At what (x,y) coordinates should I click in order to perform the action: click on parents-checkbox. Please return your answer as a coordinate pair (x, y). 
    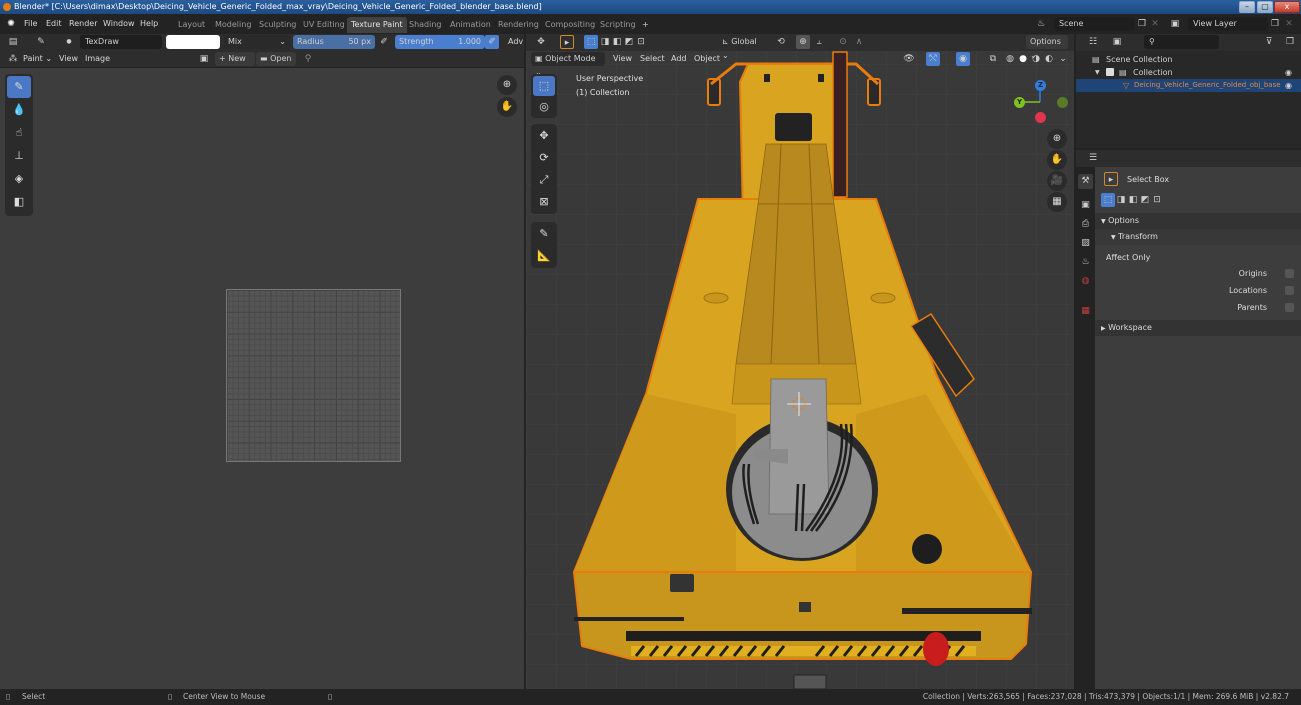
    Looking at the image, I should click on (1289, 307).